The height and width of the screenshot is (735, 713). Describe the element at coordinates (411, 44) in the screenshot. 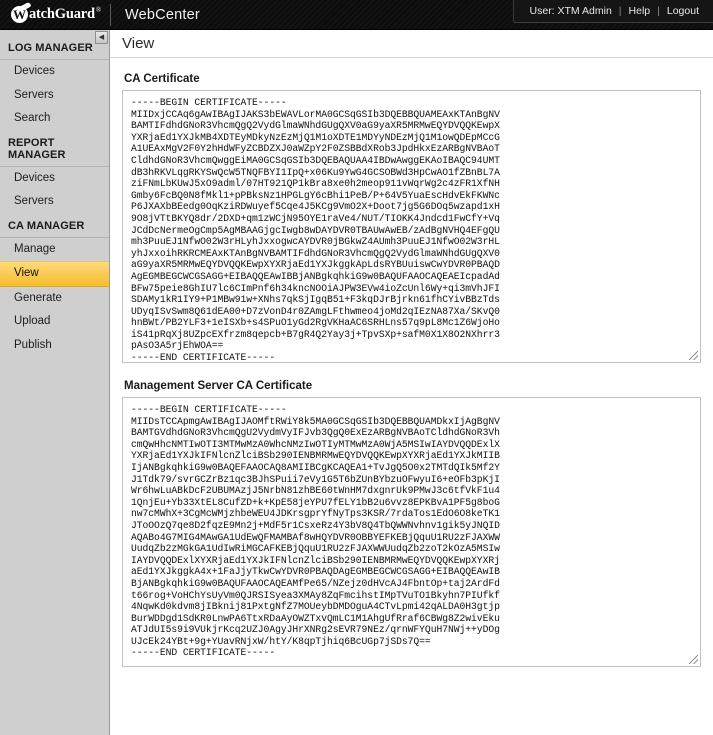

I see `page-header: View` at that location.